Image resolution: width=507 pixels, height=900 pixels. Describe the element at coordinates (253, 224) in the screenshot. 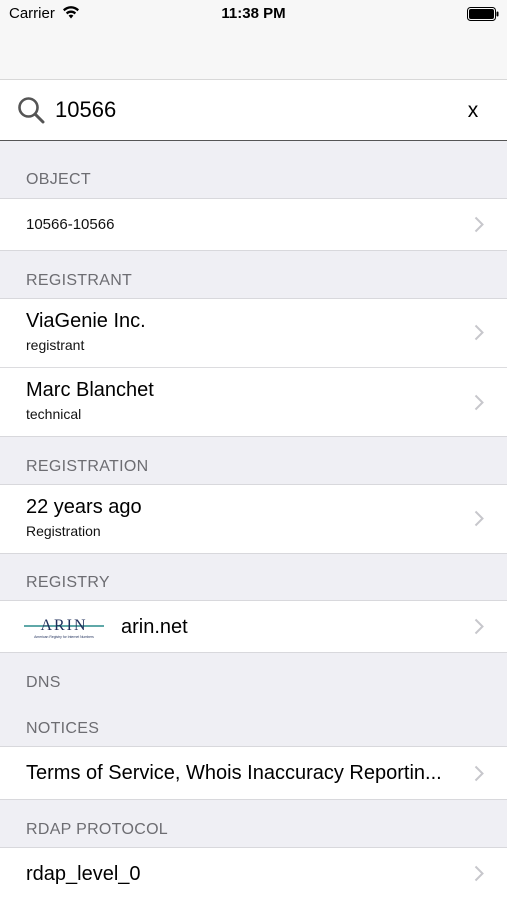

I see `object-row: 10566-10566` at that location.